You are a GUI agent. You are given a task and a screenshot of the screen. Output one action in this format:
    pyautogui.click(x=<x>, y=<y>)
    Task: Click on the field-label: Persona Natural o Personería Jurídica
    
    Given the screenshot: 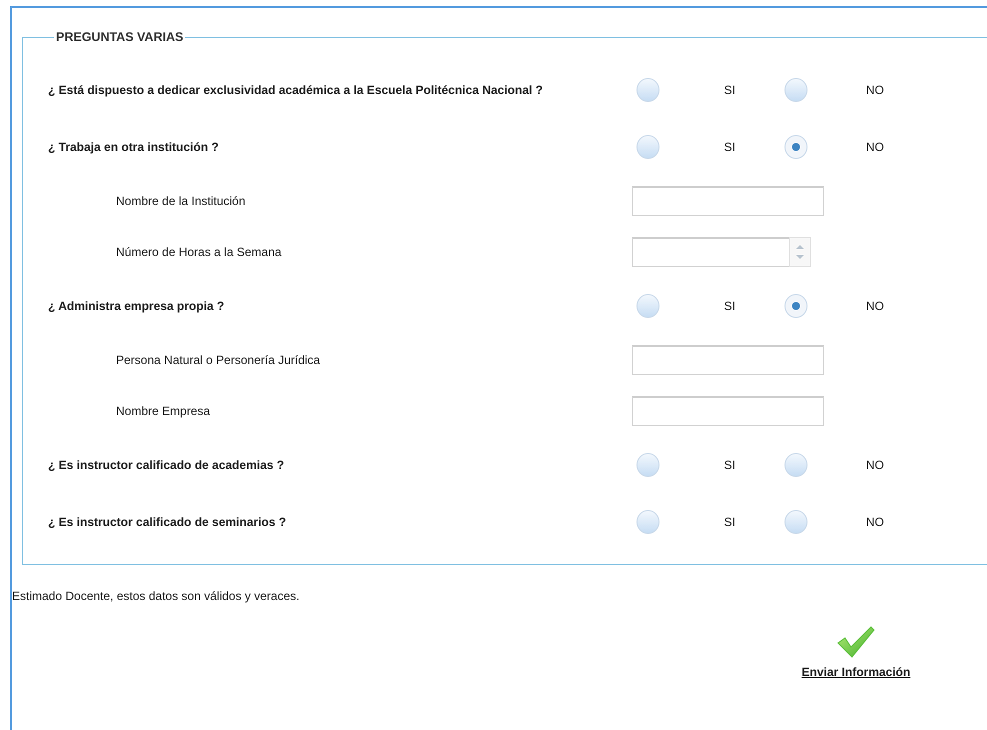 What is the action you would take?
    pyautogui.click(x=218, y=359)
    